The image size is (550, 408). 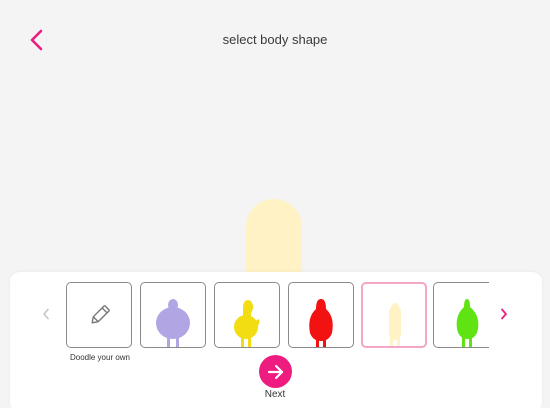 I want to click on doodle-your-own-label: Doodle your own, so click(x=100, y=357).